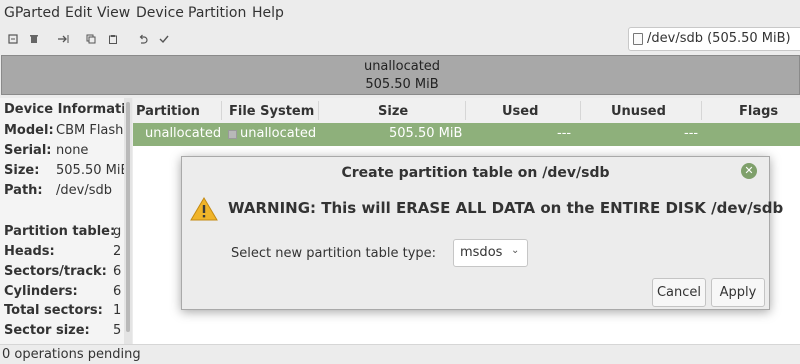  I want to click on status-text: 0 operations pending, so click(71, 354).